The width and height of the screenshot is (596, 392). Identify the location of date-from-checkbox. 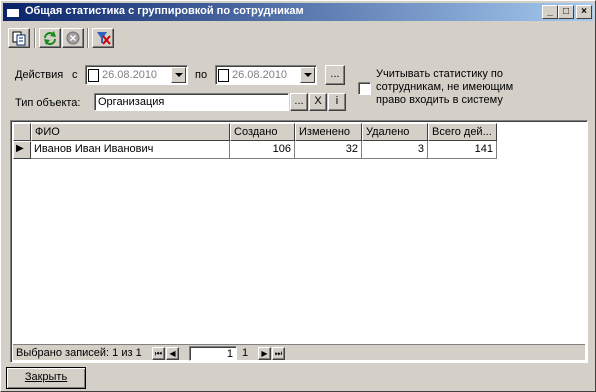
(93, 75).